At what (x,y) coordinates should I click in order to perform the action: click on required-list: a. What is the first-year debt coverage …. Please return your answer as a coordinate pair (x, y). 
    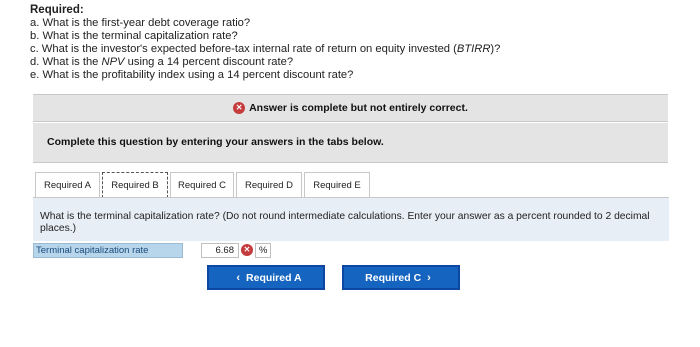
    Looking at the image, I should click on (265, 49).